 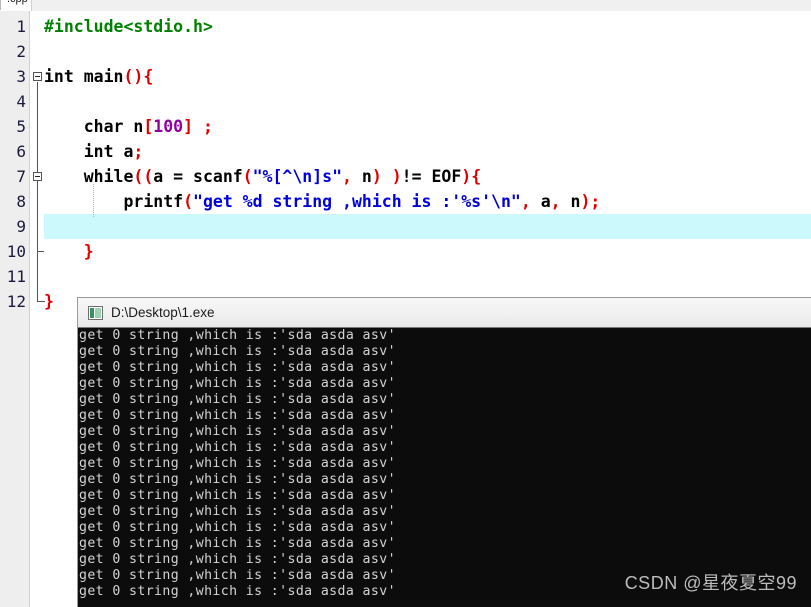 I want to click on console-title-text: D:\Desktop\1.exe, so click(x=163, y=312).